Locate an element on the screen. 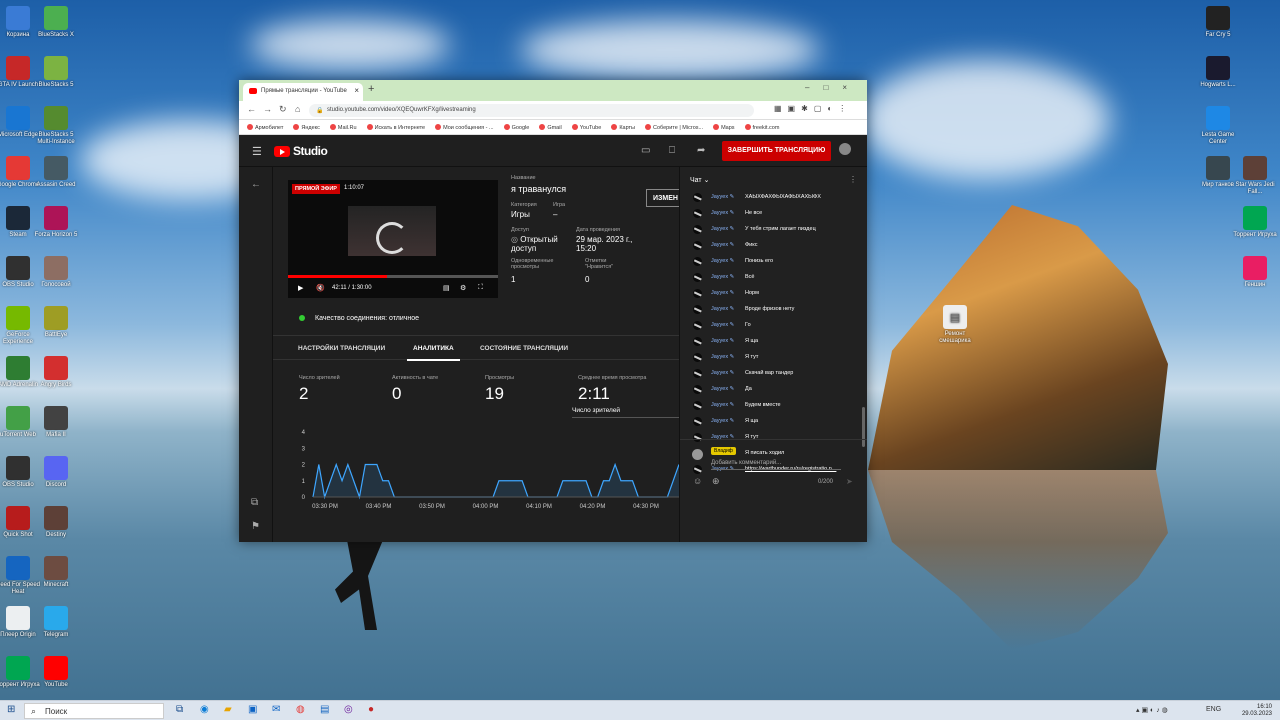 The height and width of the screenshot is (720, 1280). bookmark-item: Армобилет is located at coordinates (265, 127).